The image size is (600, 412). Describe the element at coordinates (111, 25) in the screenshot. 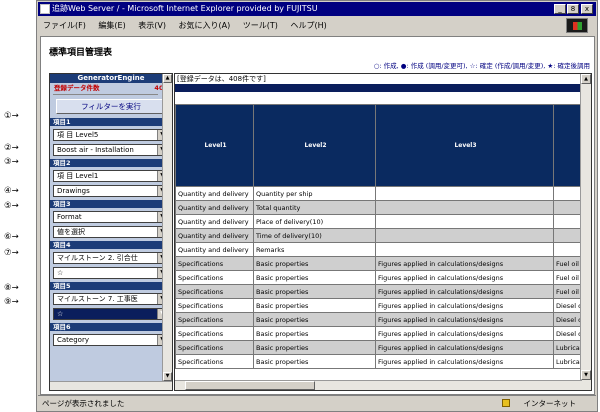

I see `menu-edit: 編集(E)` at that location.